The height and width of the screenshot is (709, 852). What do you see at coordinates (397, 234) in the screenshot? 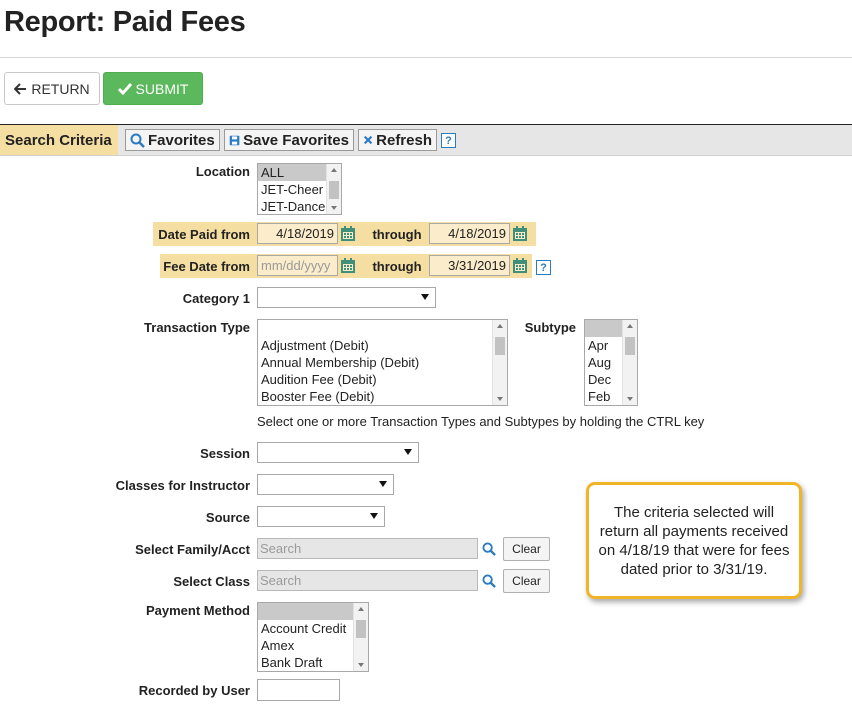
I see `date-paid-through-label: through` at bounding box center [397, 234].